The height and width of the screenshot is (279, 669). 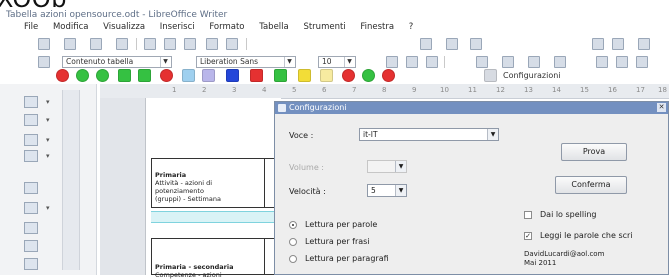 What do you see at coordinates (354, 90) in the screenshot?
I see `ruler-tick: 7` at bounding box center [354, 90].